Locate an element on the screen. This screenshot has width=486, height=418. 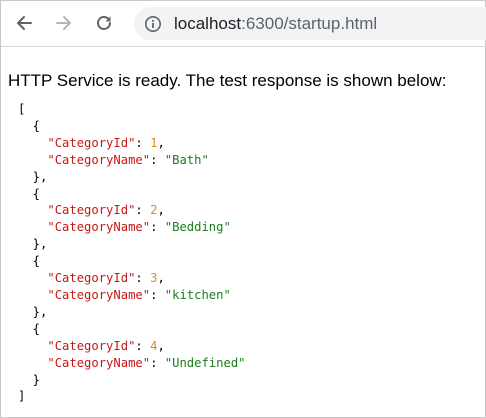
reload-button is located at coordinates (104, 23).